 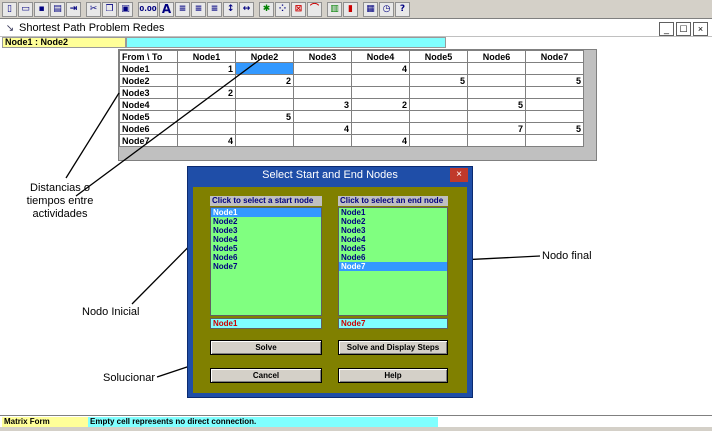 I want to click on help-button: Help, so click(x=393, y=375).